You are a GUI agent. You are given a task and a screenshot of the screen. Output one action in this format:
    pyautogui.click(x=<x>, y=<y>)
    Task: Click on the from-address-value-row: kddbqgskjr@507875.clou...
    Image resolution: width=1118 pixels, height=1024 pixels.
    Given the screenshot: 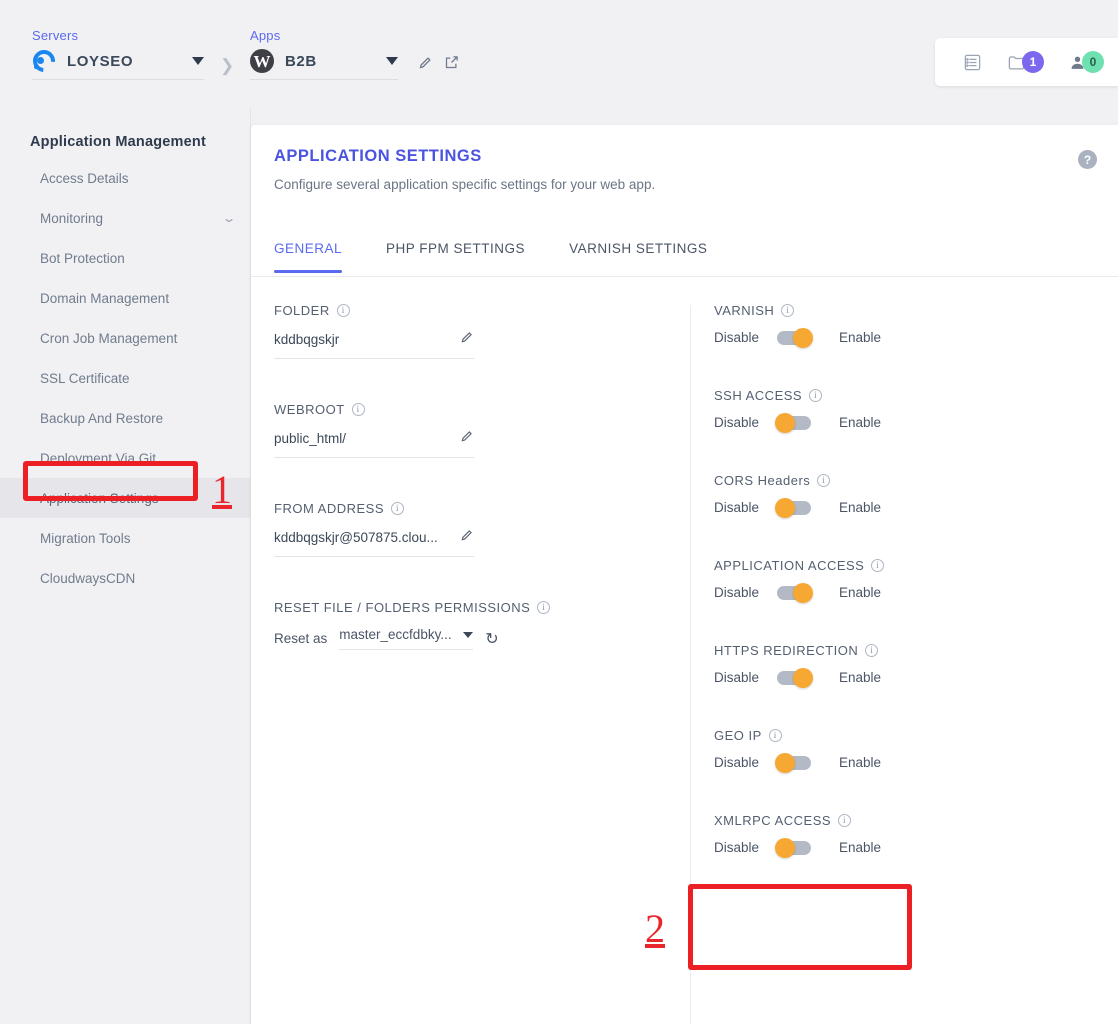 What is the action you would take?
    pyautogui.click(x=374, y=542)
    